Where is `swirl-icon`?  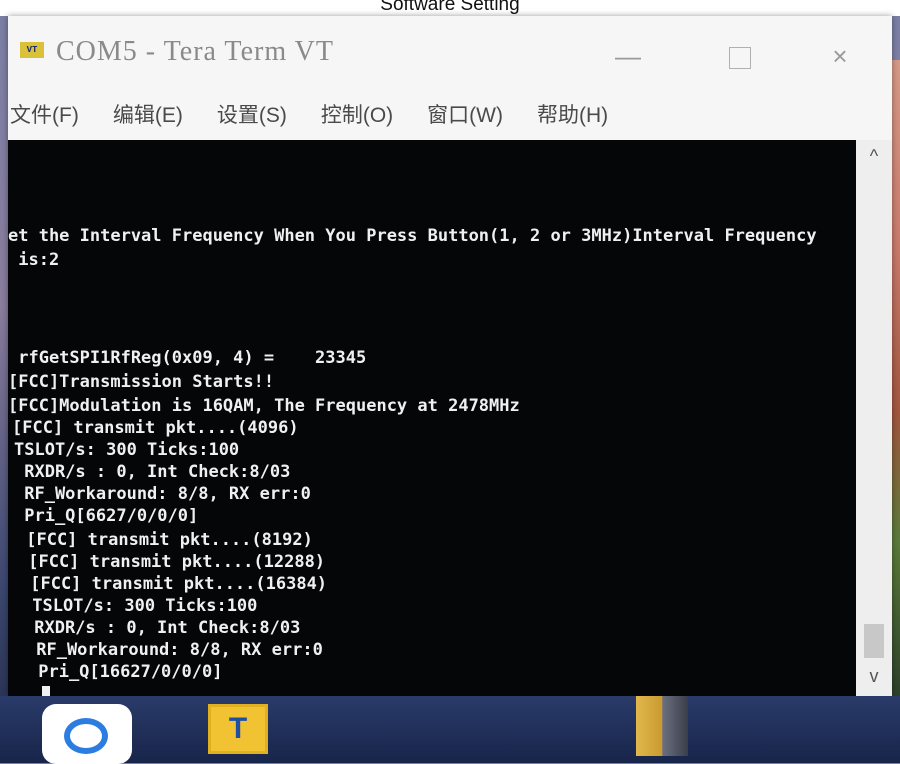 swirl-icon is located at coordinates (86, 736).